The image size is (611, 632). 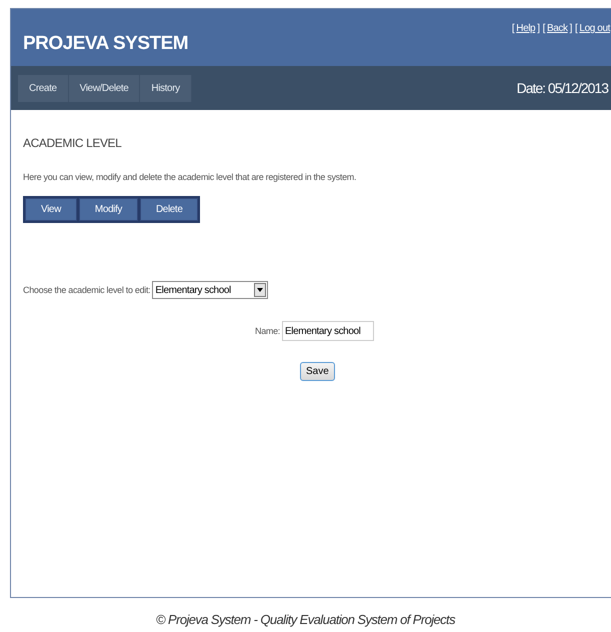 What do you see at coordinates (328, 331) in the screenshot?
I see `name-field: Elementary school` at bounding box center [328, 331].